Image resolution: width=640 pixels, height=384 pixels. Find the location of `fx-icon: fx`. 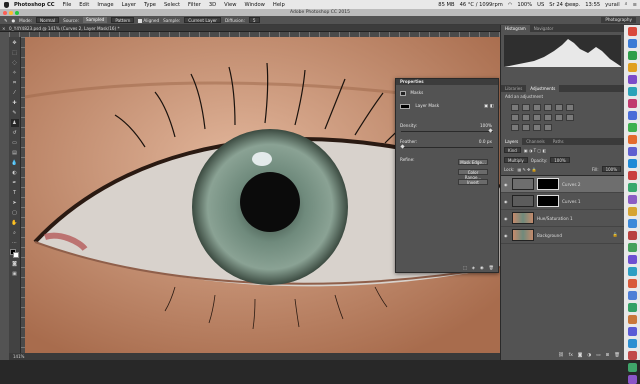

fx-icon: fx is located at coordinates (571, 355).